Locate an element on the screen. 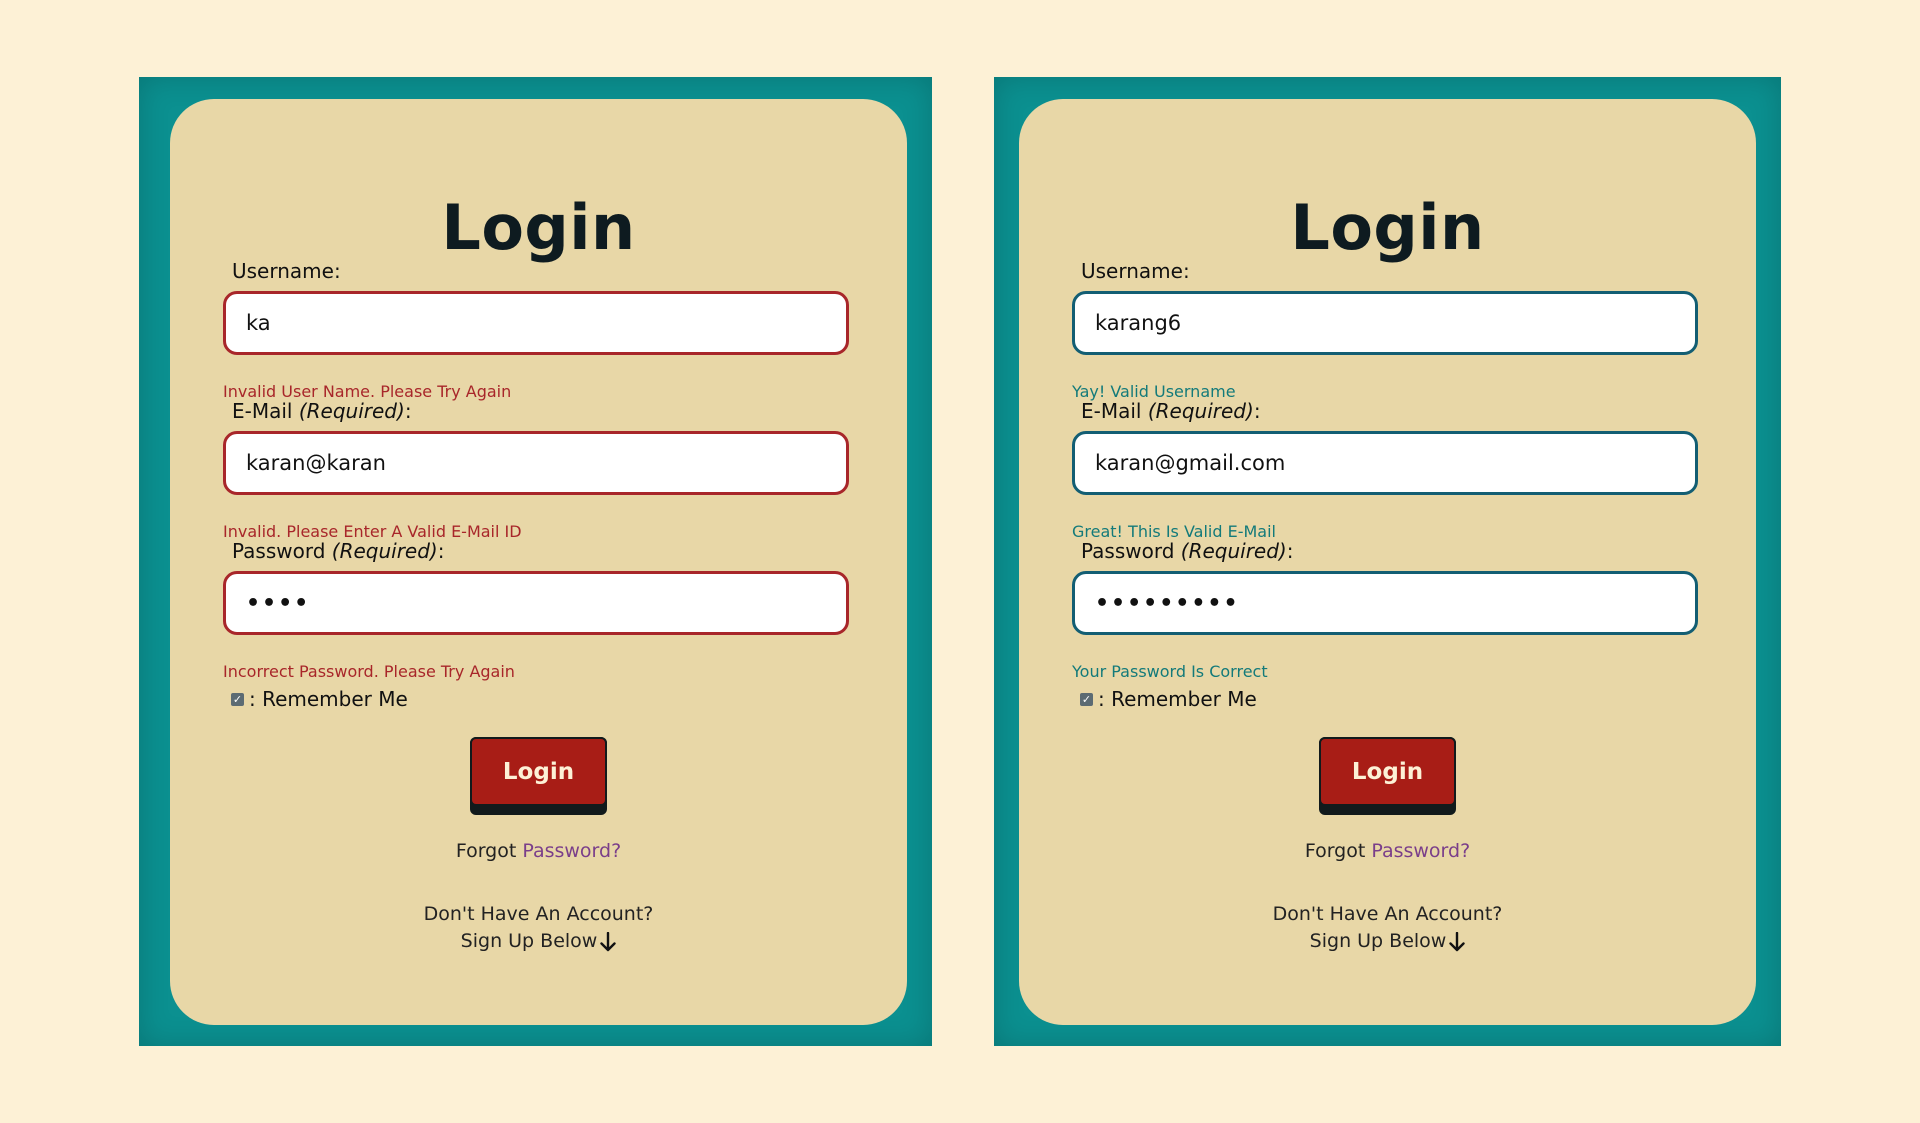 Image resolution: width=1920 pixels, height=1123 pixels. password-value: •••• is located at coordinates (278, 603).